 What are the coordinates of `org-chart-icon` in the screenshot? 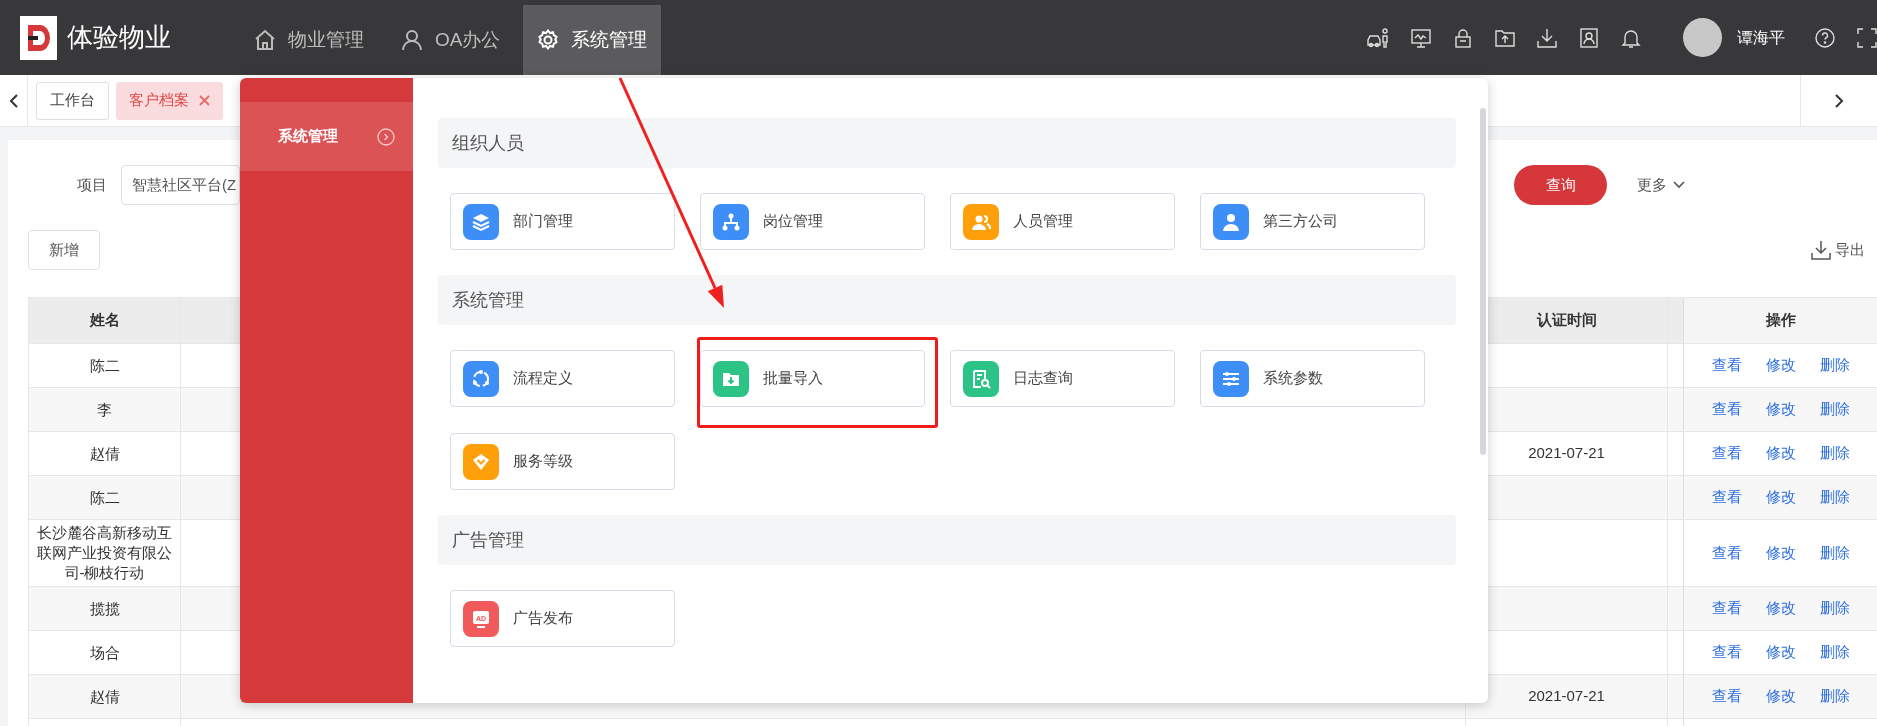 It's located at (731, 221).